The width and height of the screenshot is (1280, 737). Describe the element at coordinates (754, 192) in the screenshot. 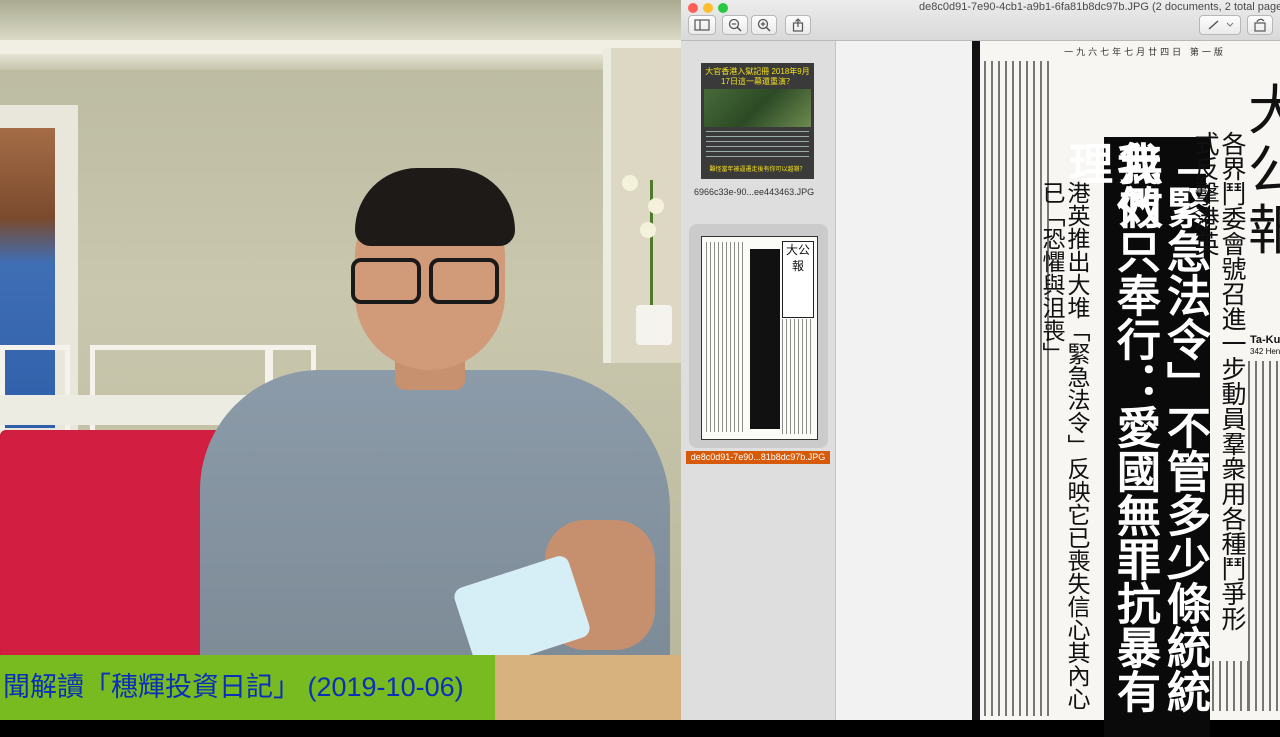

I see `thumbnail-1-filename: 6966c33e-90...ee443463.JPG` at that location.